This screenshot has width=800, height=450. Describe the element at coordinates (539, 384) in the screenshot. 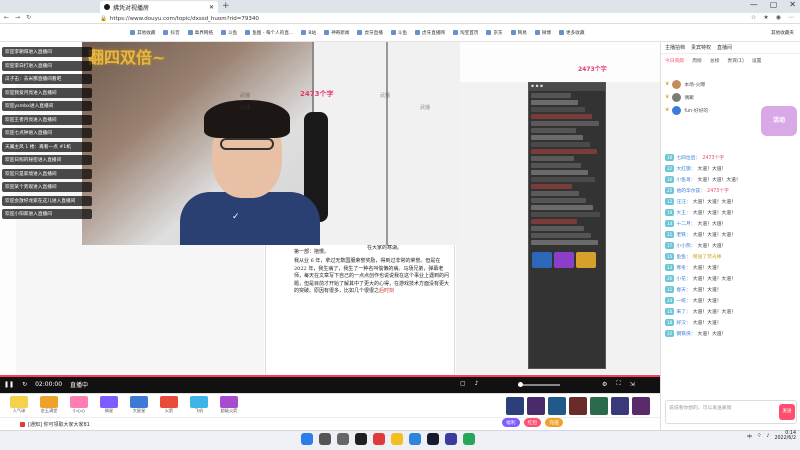

I see `volume-slider` at that location.